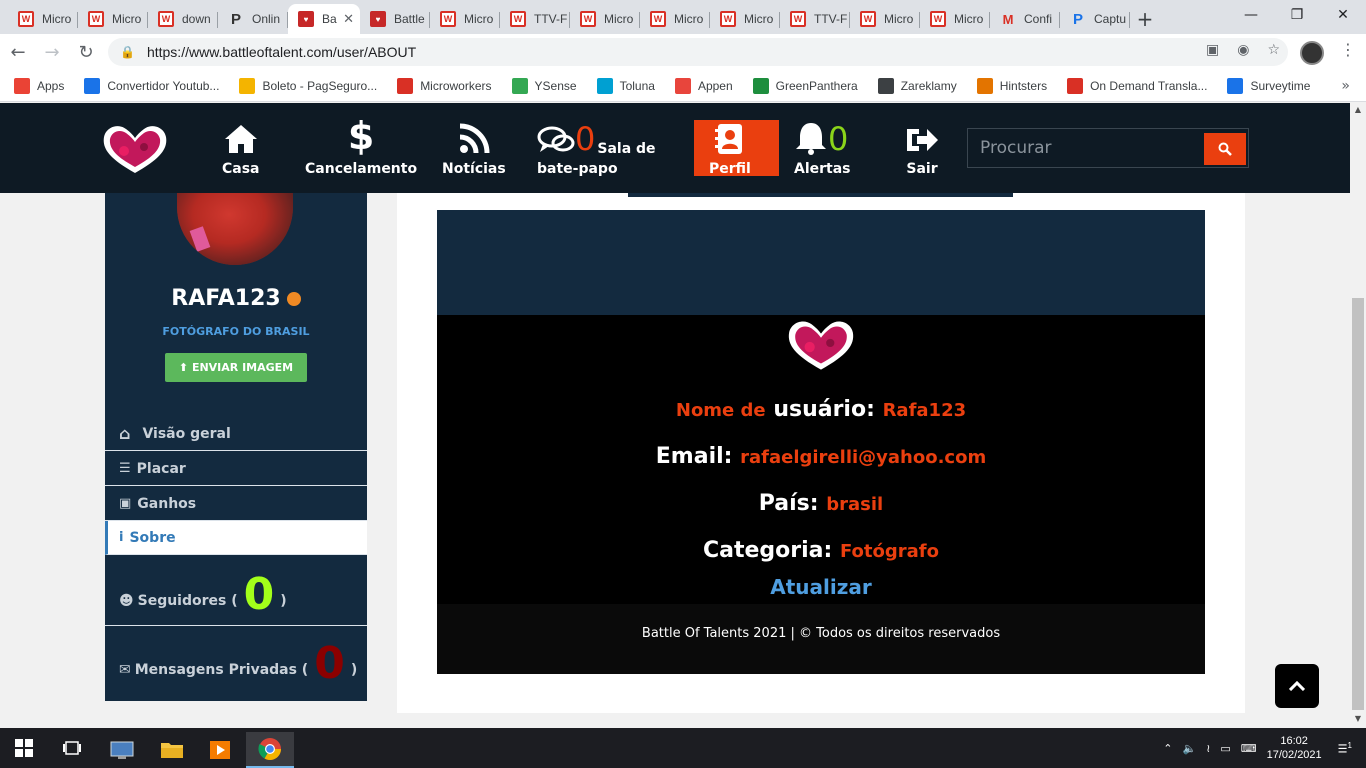  I want to click on search-input, so click(1085, 148).